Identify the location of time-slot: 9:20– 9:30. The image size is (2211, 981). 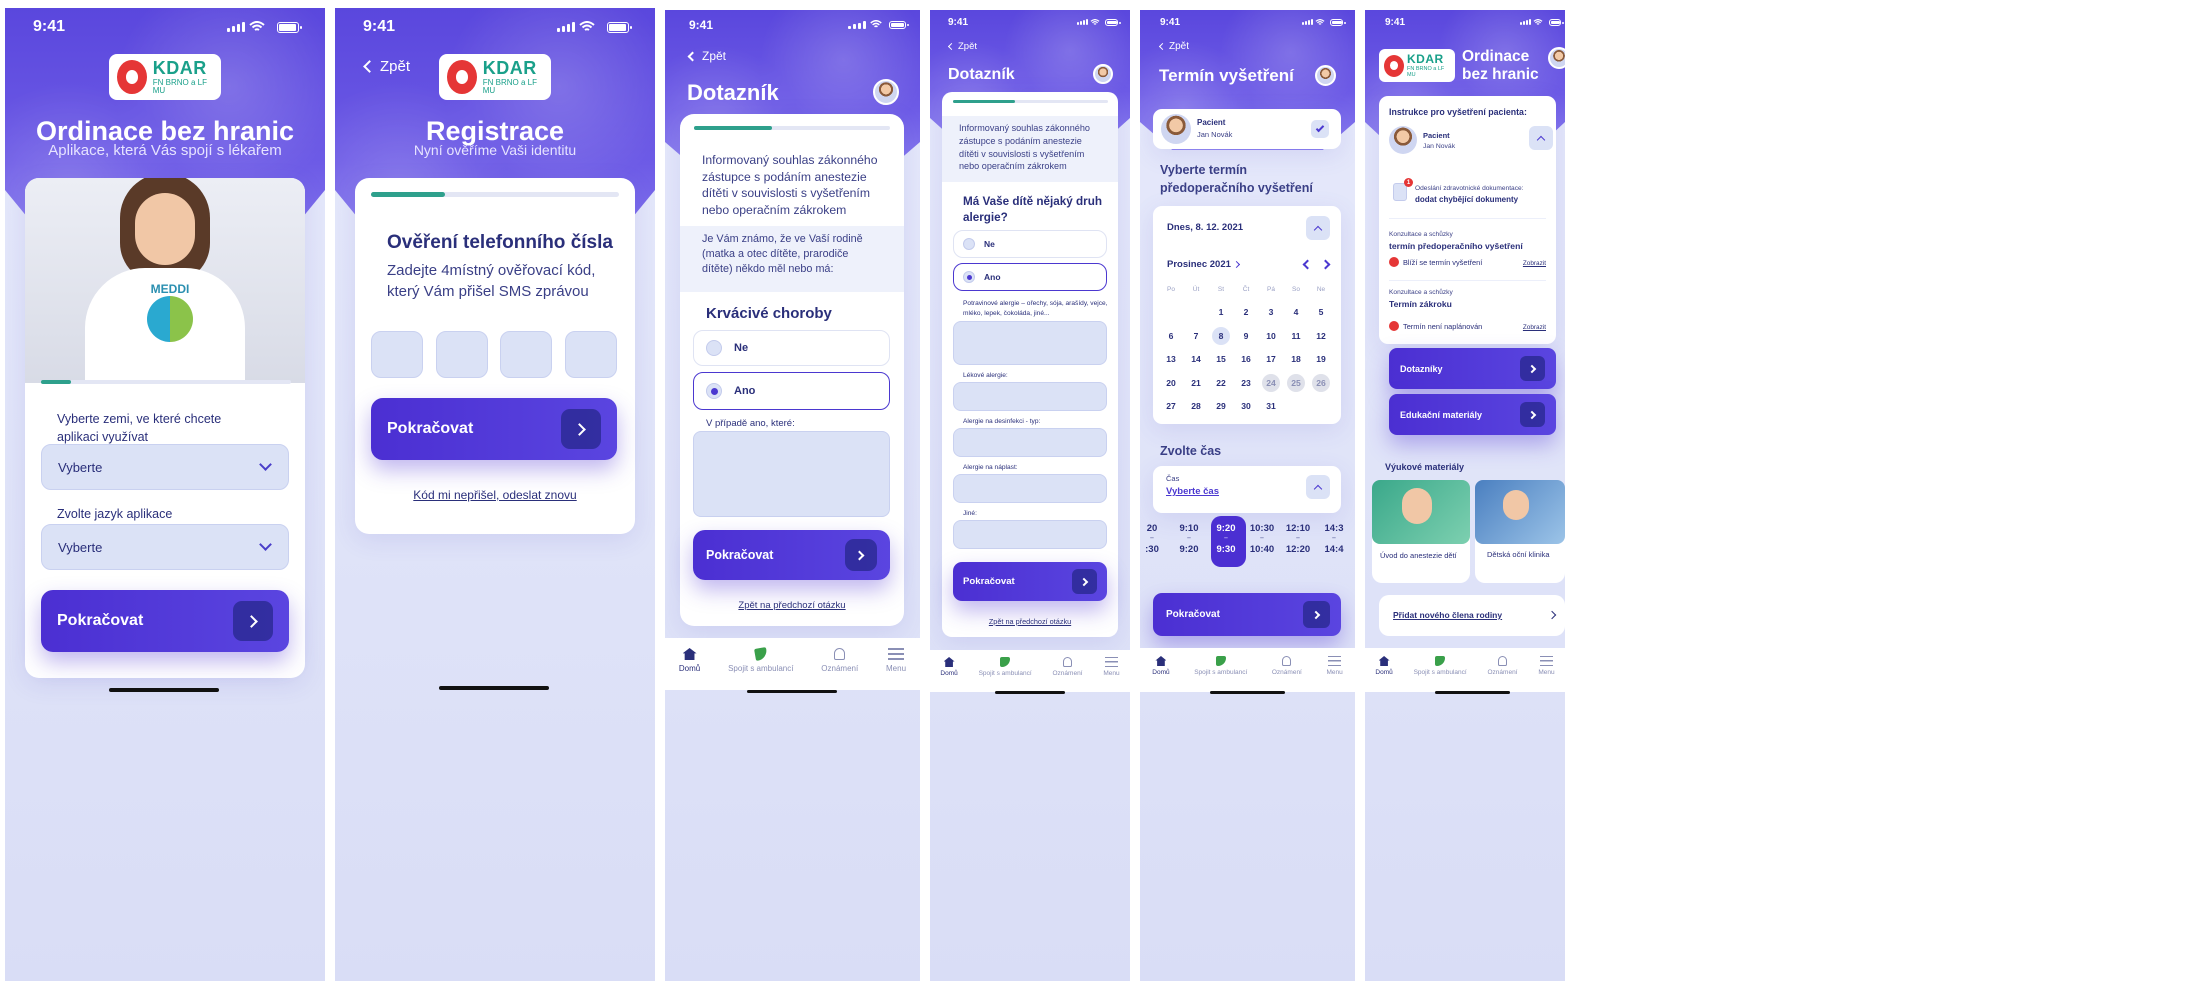
(1226, 539).